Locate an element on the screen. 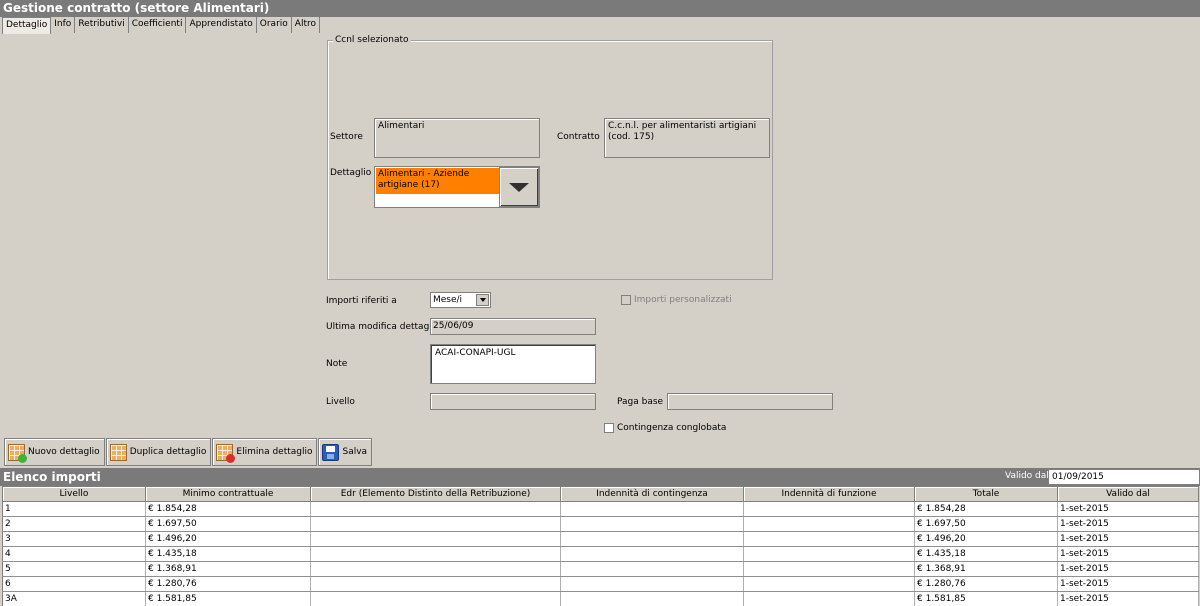  importi-personalizzati-label: Importi personalizzati is located at coordinates (683, 300).